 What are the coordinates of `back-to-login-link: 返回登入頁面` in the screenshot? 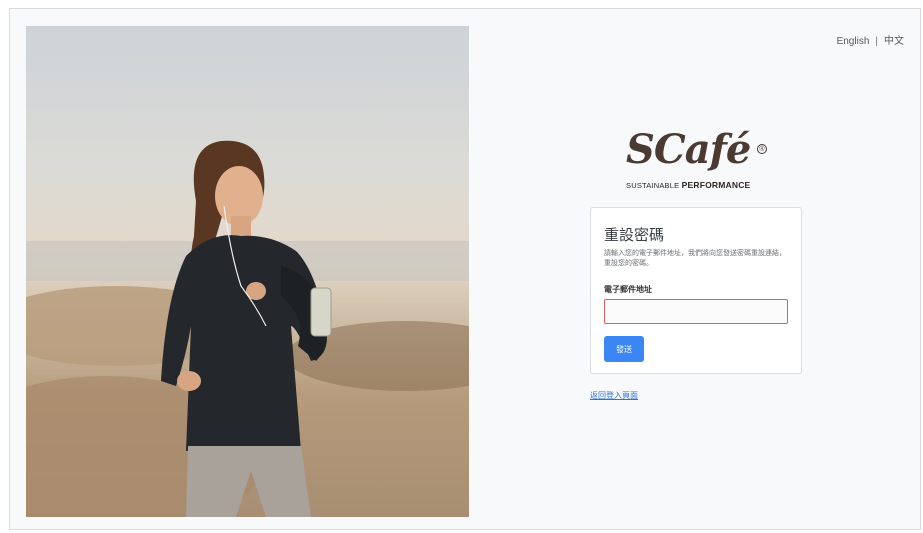 It's located at (614, 395).